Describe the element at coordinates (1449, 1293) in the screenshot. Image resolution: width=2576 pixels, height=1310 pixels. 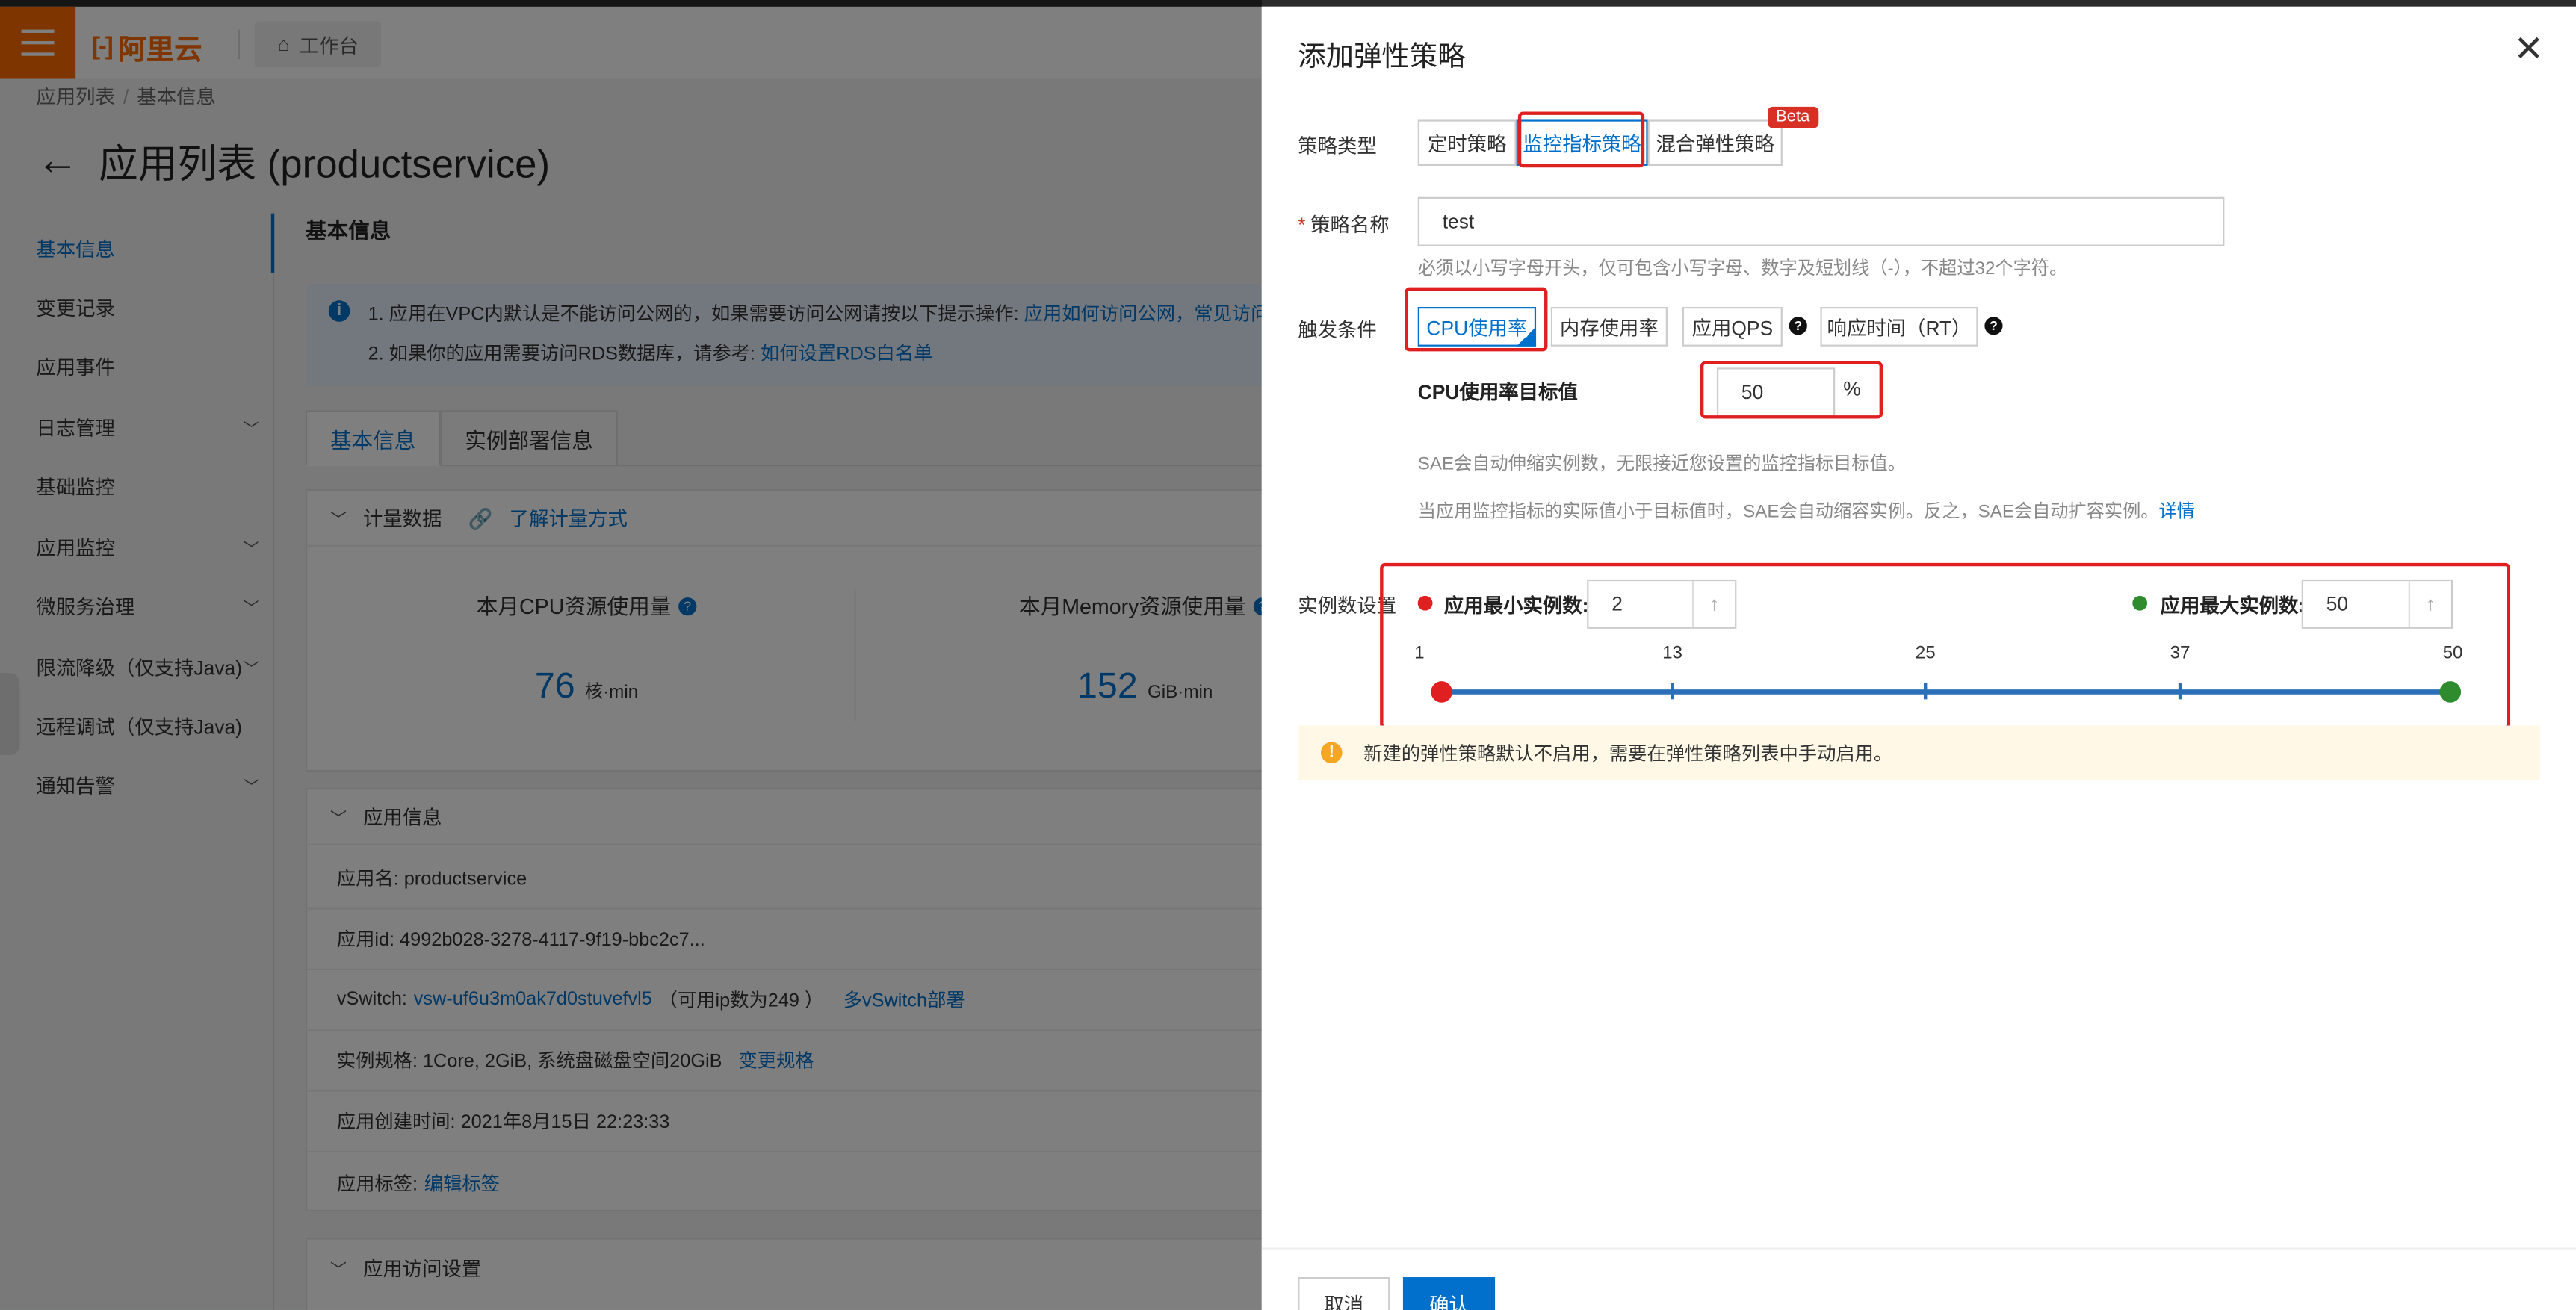
I see `confirm-button: 确认` at that location.